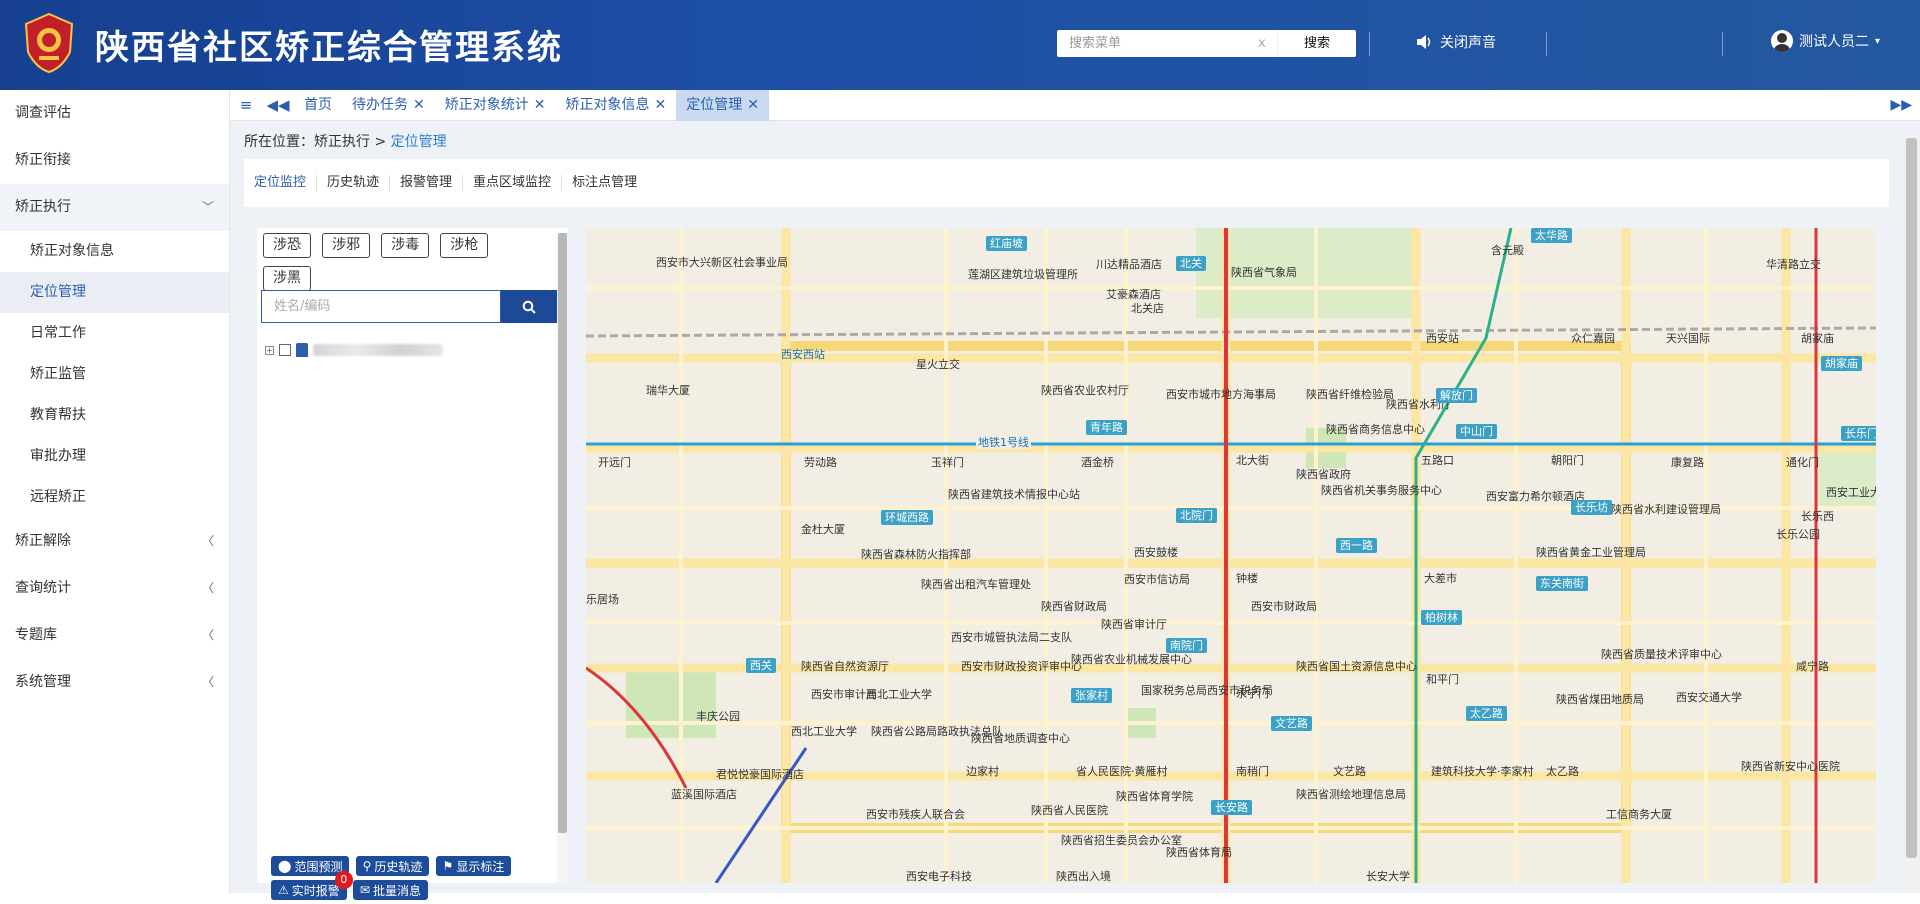  Describe the element at coordinates (1156, 552) in the screenshot. I see `map-place: 西安鼓楼` at that location.